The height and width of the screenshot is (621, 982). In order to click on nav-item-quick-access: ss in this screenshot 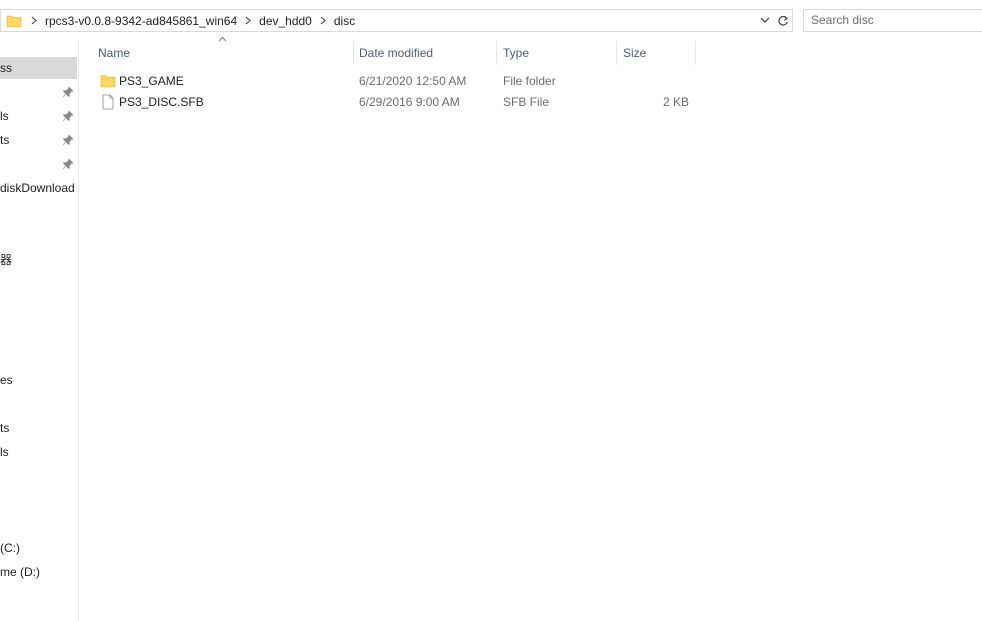, I will do `click(38, 68)`.